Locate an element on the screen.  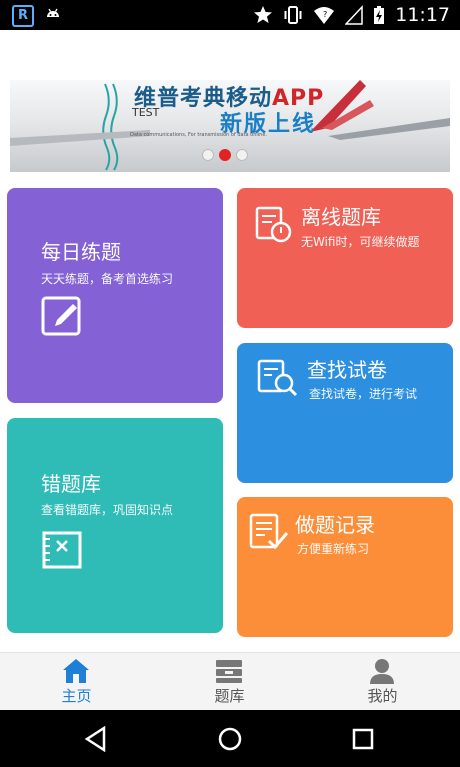
tile-title: 做题记录 is located at coordinates (335, 525).